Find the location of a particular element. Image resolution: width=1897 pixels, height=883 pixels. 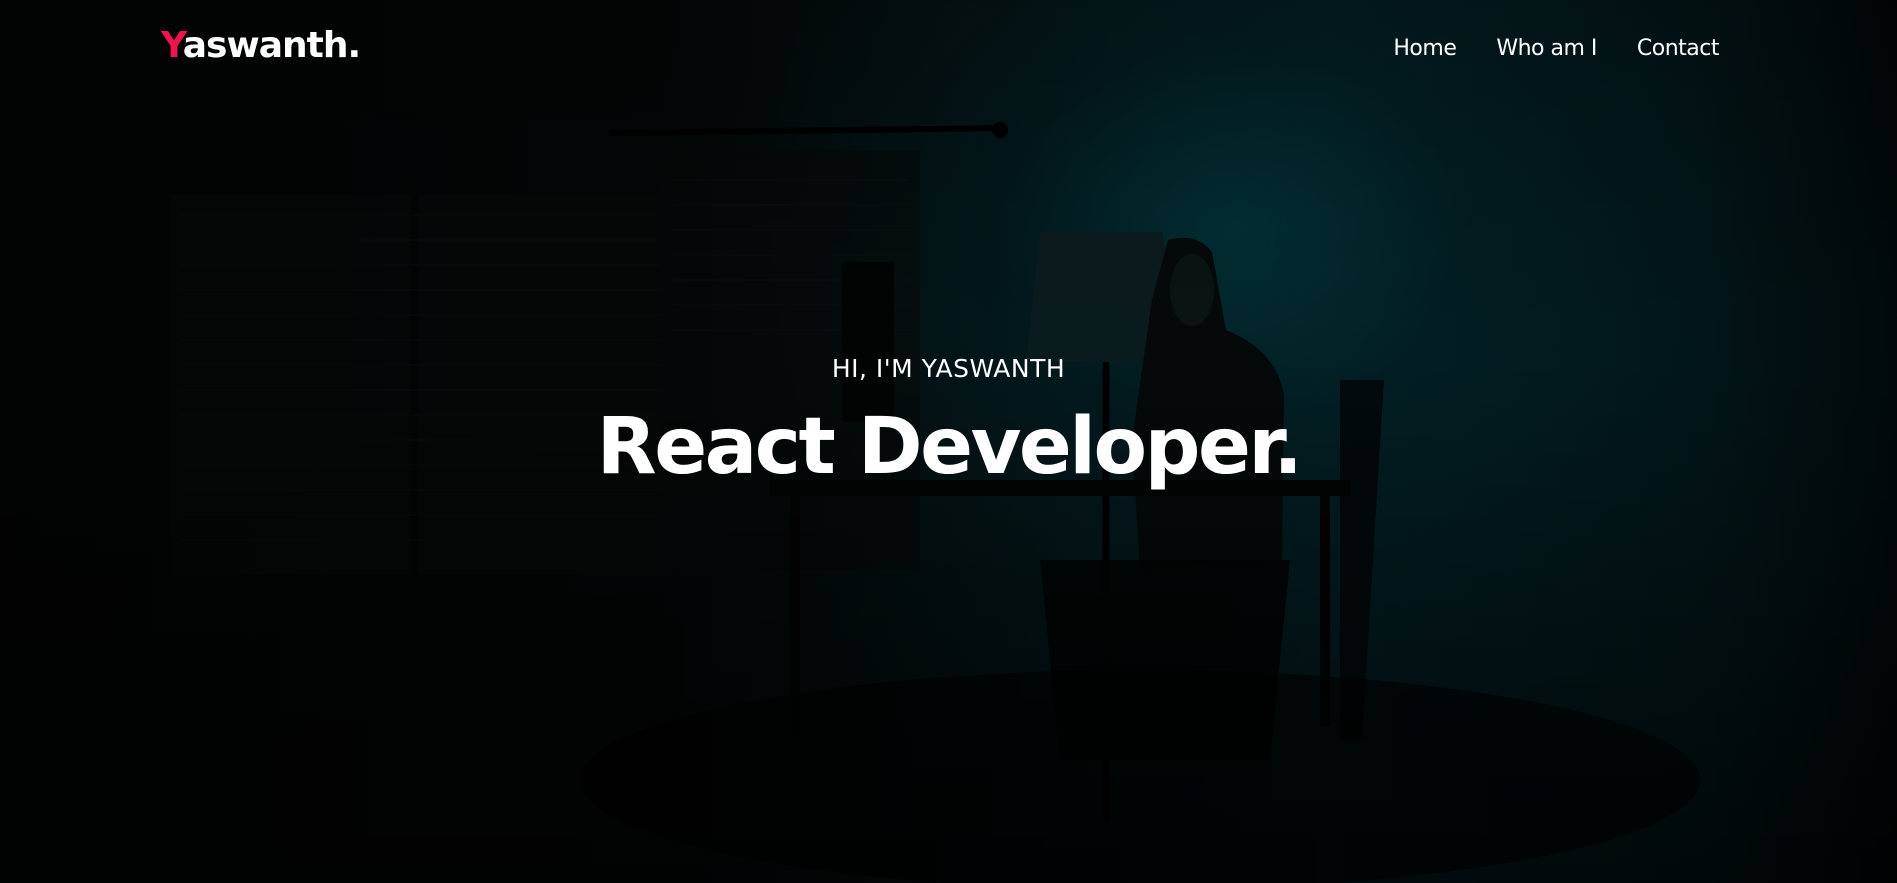

logo-text: aswanth. is located at coordinates (271, 45).